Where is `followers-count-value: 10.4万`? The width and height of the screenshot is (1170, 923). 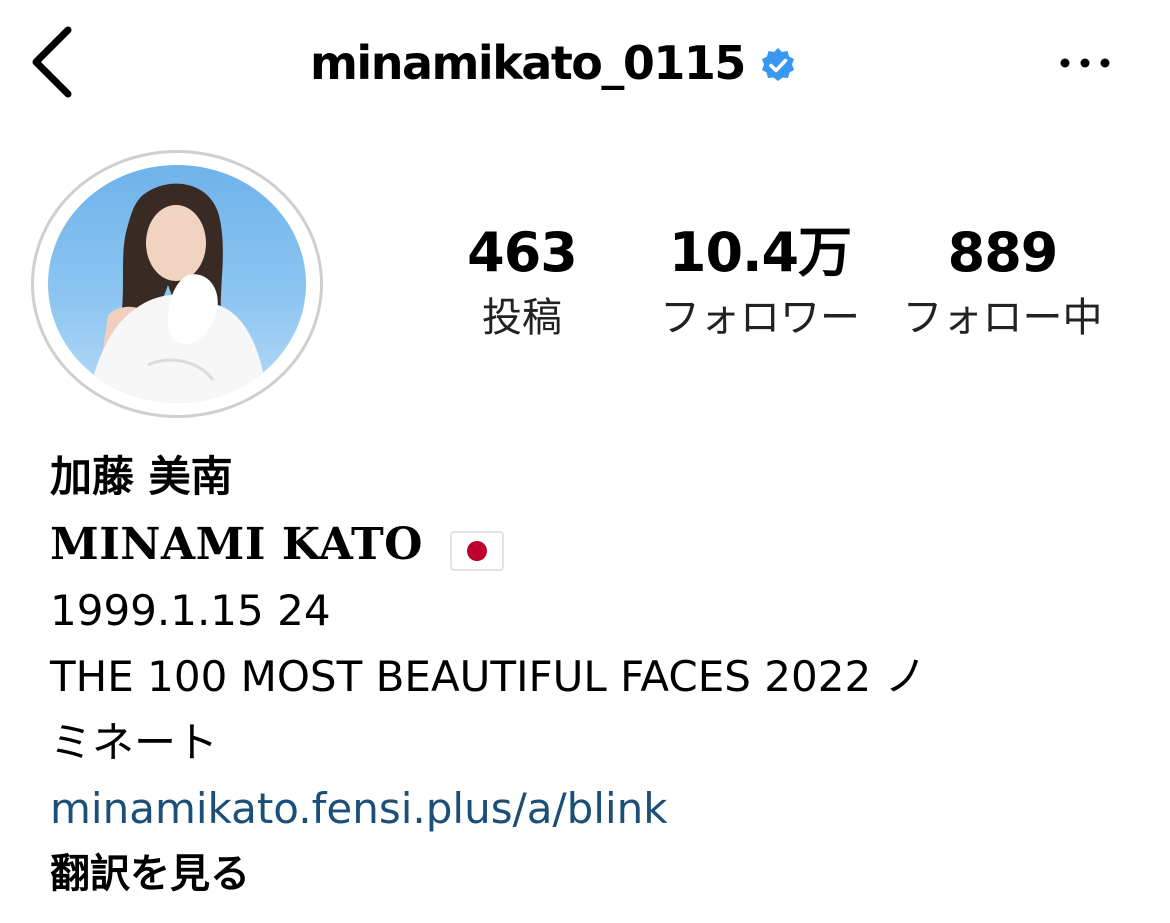 followers-count-value: 10.4万 is located at coordinates (760, 252).